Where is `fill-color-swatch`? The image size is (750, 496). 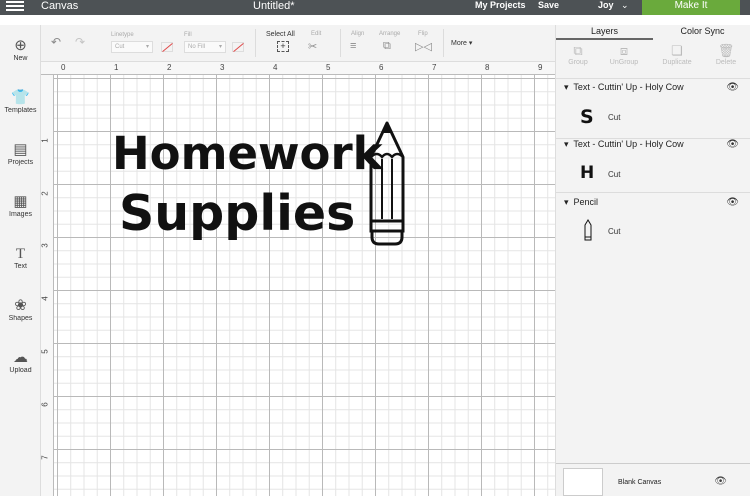
fill-color-swatch is located at coordinates (238, 47).